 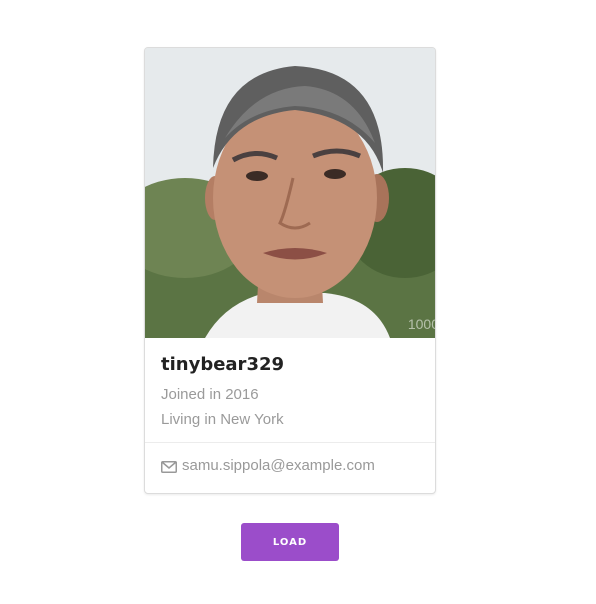 I want to click on username: tinybear329, so click(x=223, y=364).